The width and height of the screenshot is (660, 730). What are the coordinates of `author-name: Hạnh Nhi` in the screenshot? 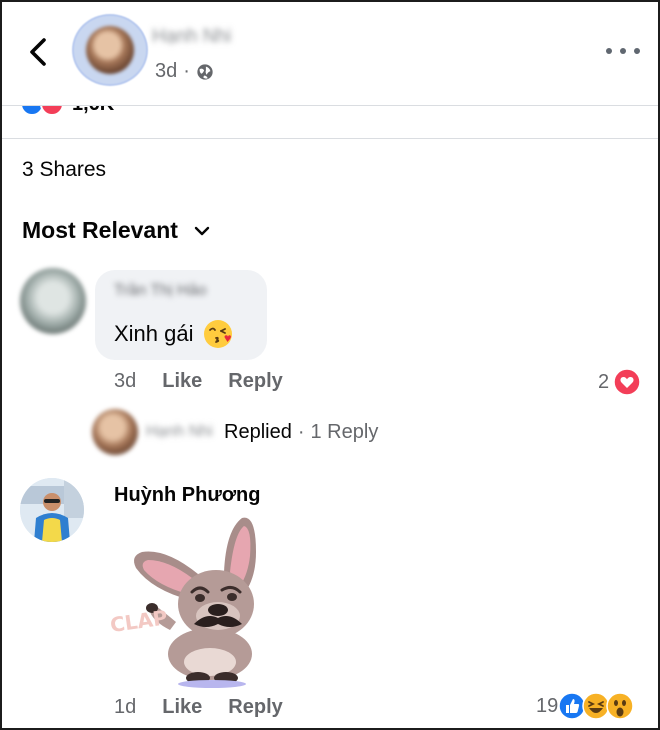 It's located at (197, 37).